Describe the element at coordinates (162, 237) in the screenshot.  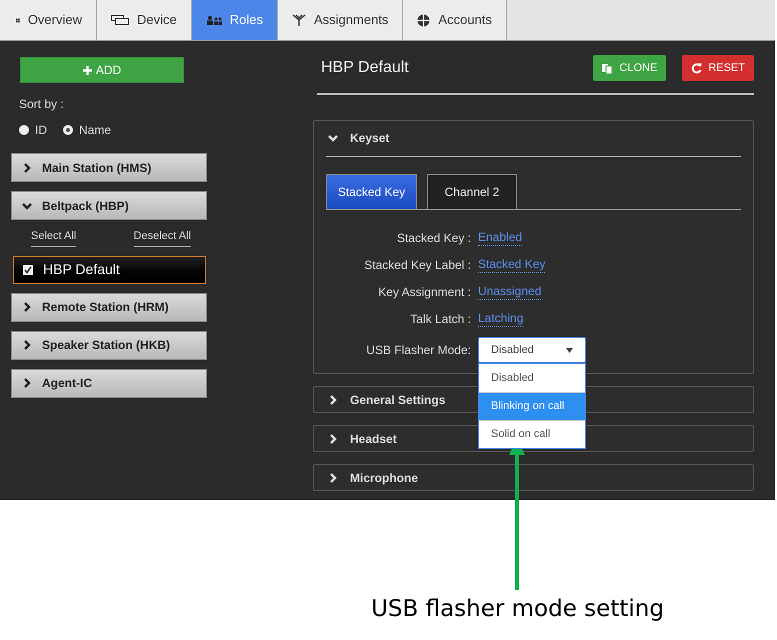
I see `deselect-all-link: Deselect All` at that location.